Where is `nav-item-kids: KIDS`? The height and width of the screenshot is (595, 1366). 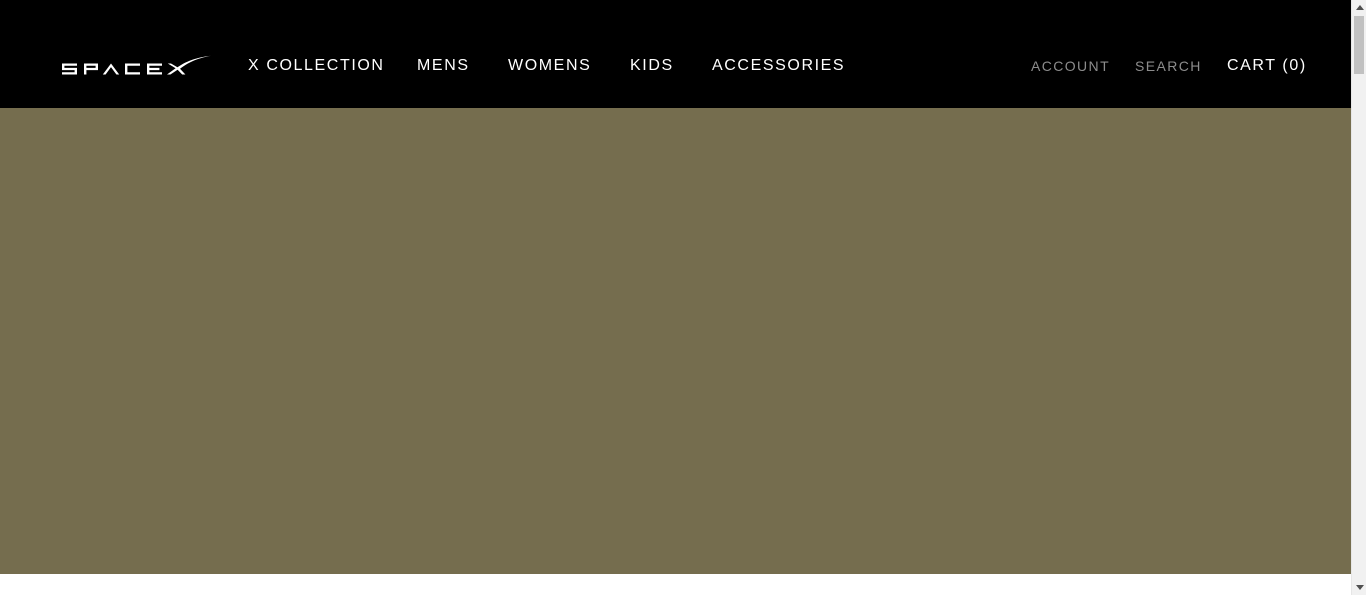
nav-item-kids: KIDS is located at coordinates (652, 66).